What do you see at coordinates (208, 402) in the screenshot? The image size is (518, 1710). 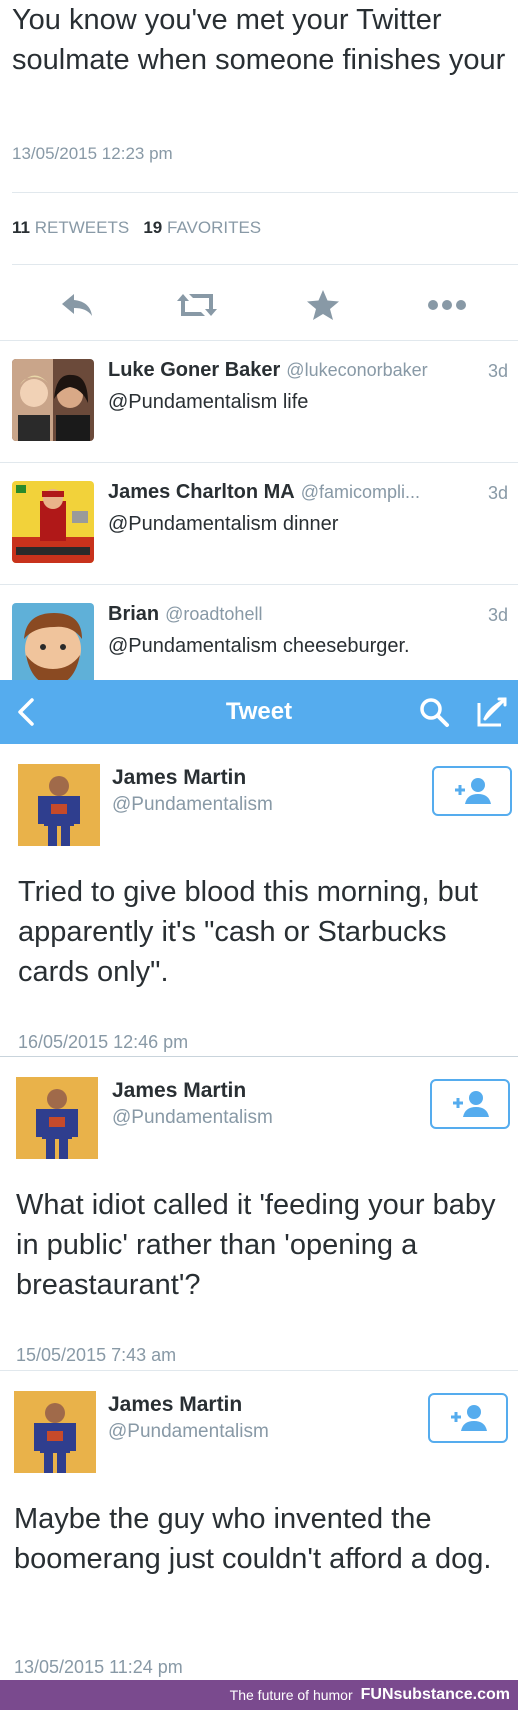 I see `reply-text: @Pundamentalism life` at bounding box center [208, 402].